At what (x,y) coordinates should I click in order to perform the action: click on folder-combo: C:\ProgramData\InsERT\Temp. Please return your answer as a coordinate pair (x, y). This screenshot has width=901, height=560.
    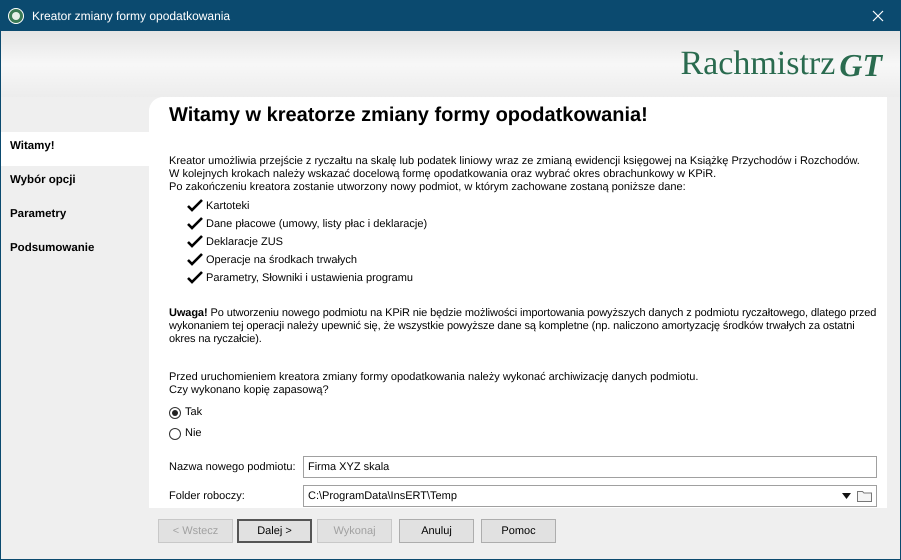
    Looking at the image, I should click on (590, 496).